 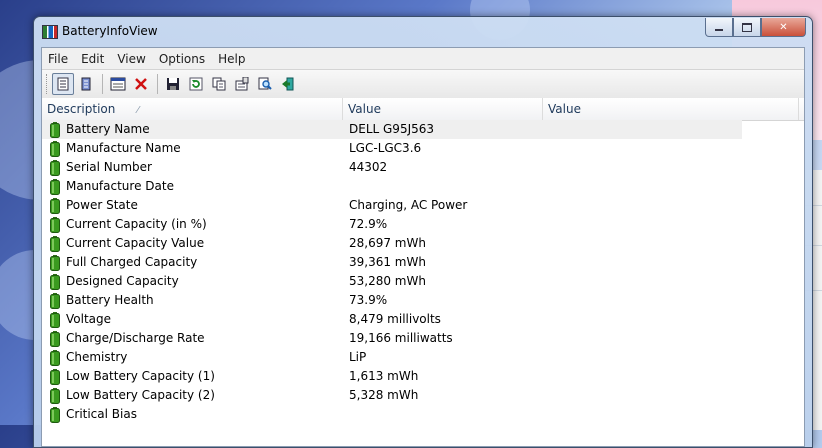 I want to click on row-description: Critical Bias, so click(x=101, y=414).